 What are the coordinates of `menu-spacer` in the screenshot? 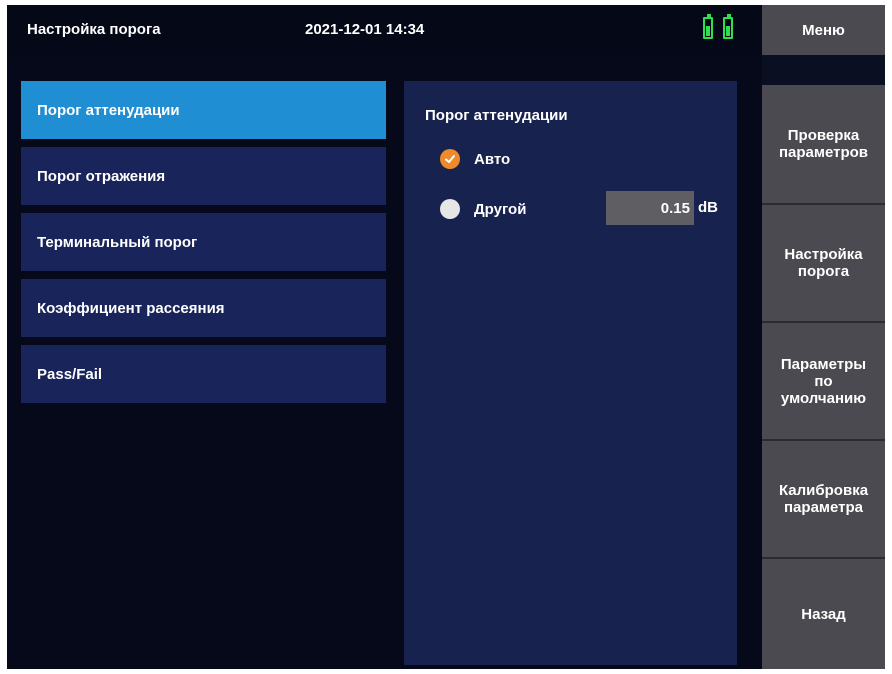 It's located at (823, 70).